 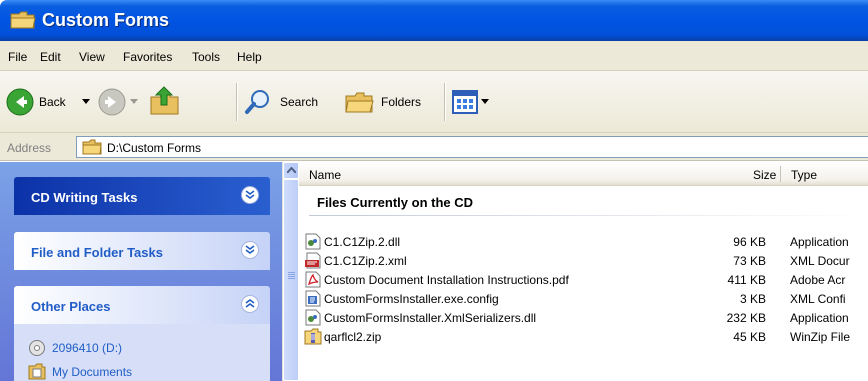 I want to click on back-button: Back, so click(x=49, y=102).